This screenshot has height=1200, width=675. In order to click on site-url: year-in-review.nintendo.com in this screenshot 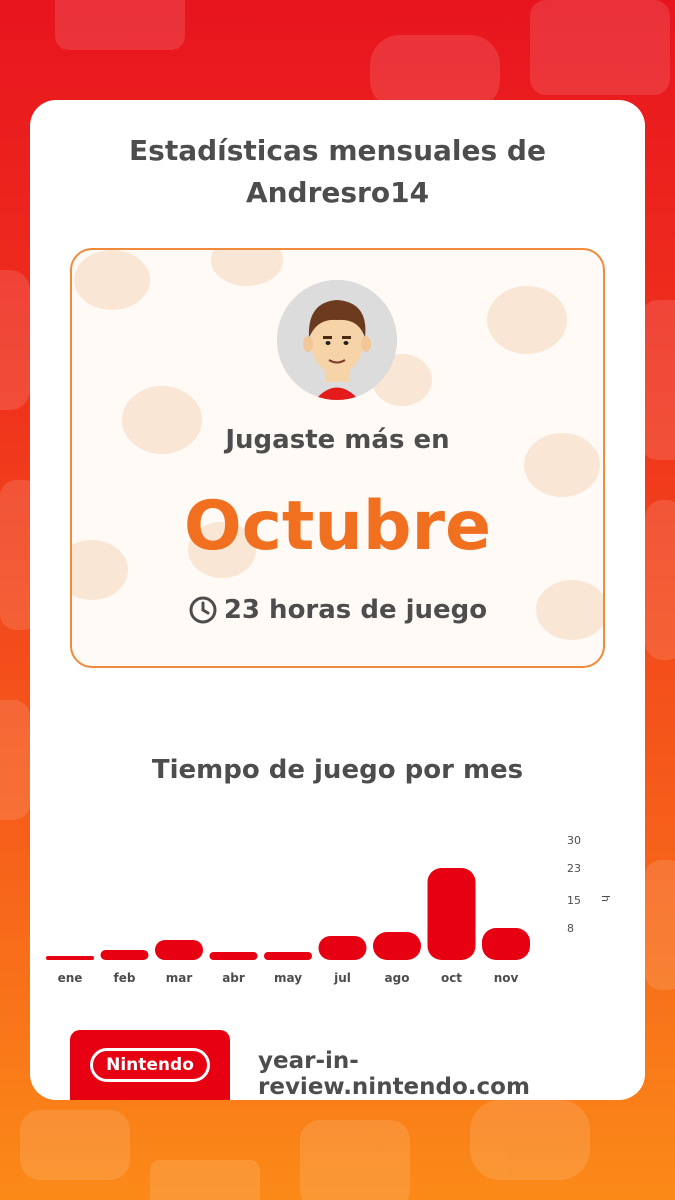, I will do `click(438, 1074)`.